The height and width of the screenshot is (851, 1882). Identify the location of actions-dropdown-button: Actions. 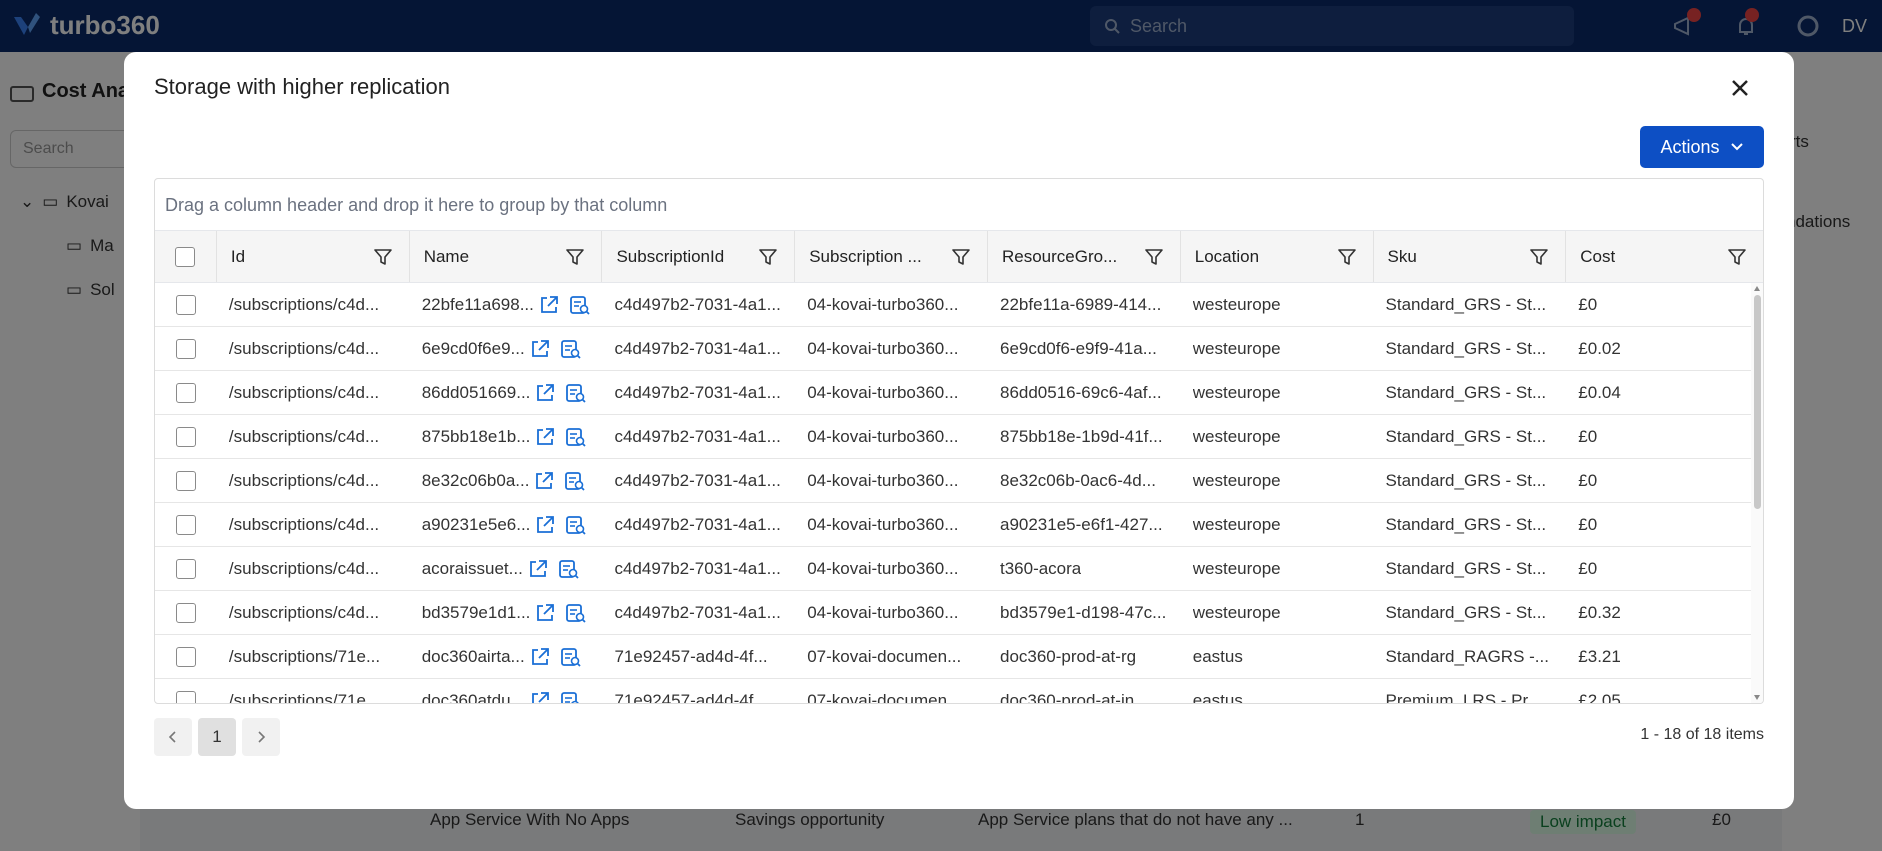
(1702, 147).